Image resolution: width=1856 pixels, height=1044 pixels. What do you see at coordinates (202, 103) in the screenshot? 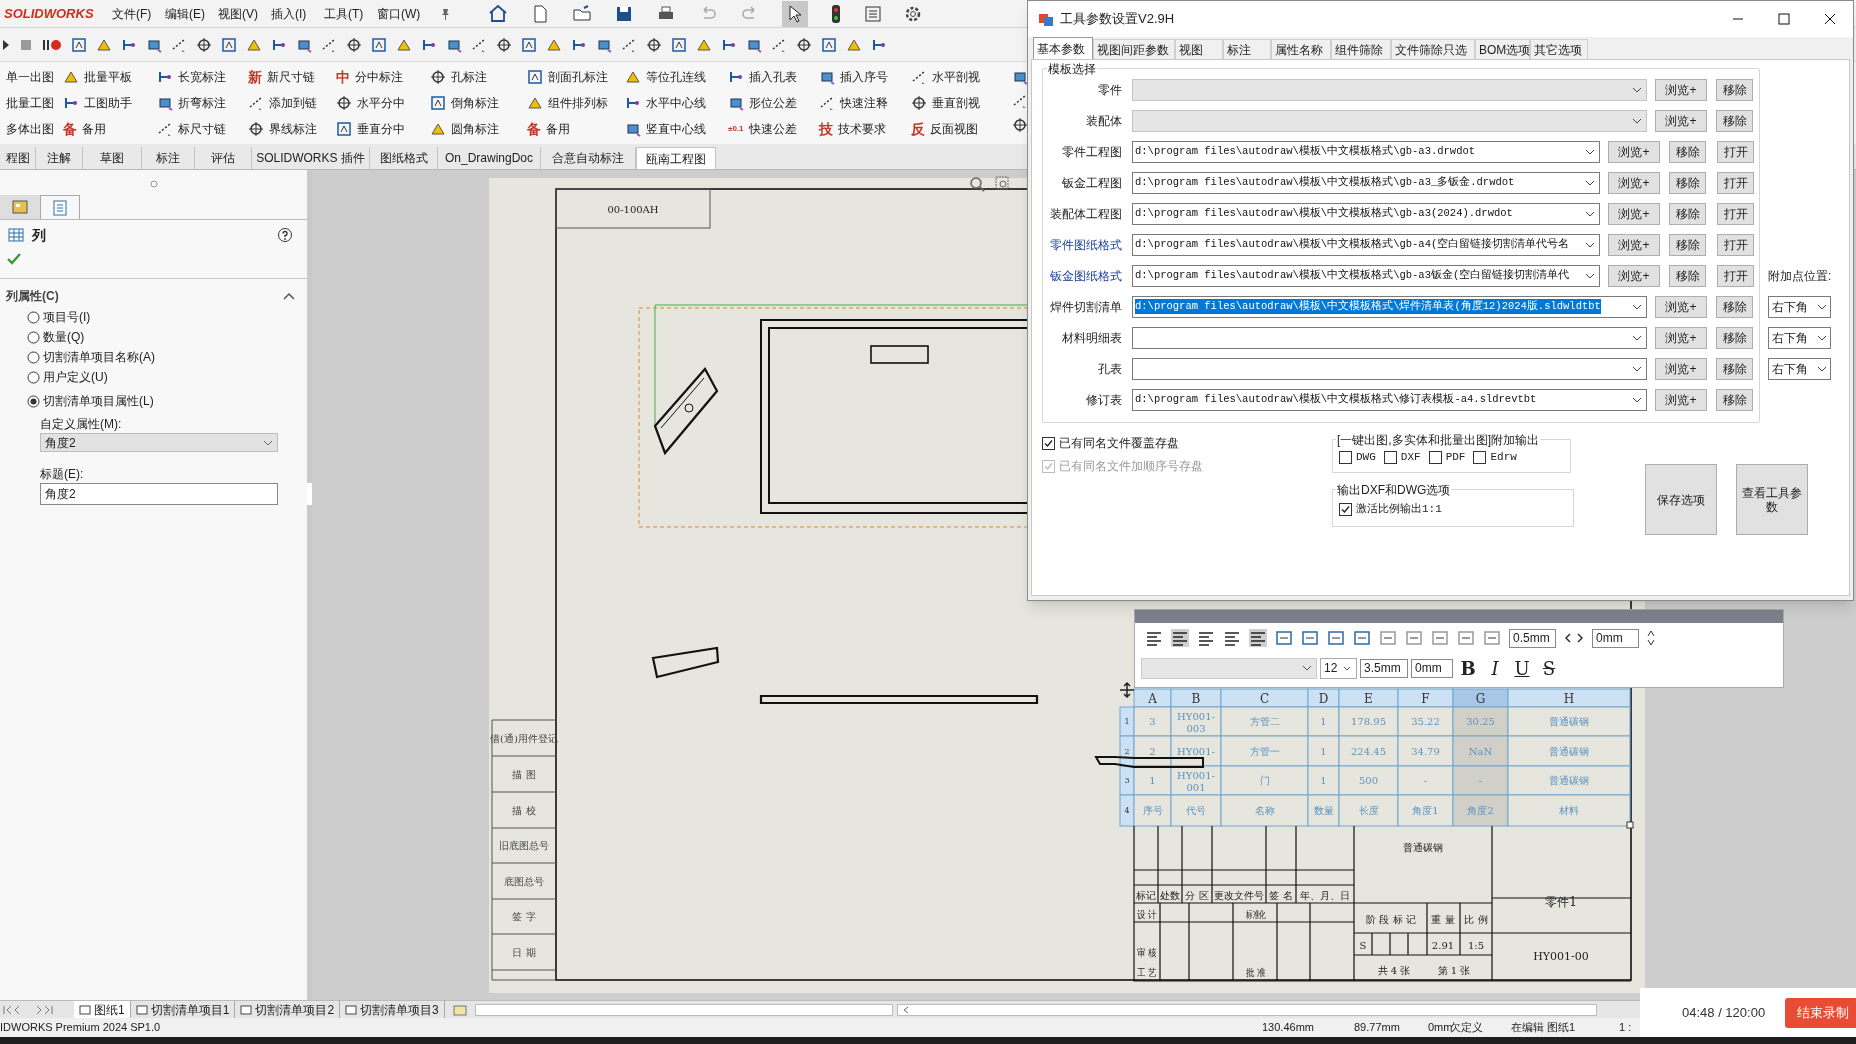
I see `command-button: 折弯标注` at bounding box center [202, 103].